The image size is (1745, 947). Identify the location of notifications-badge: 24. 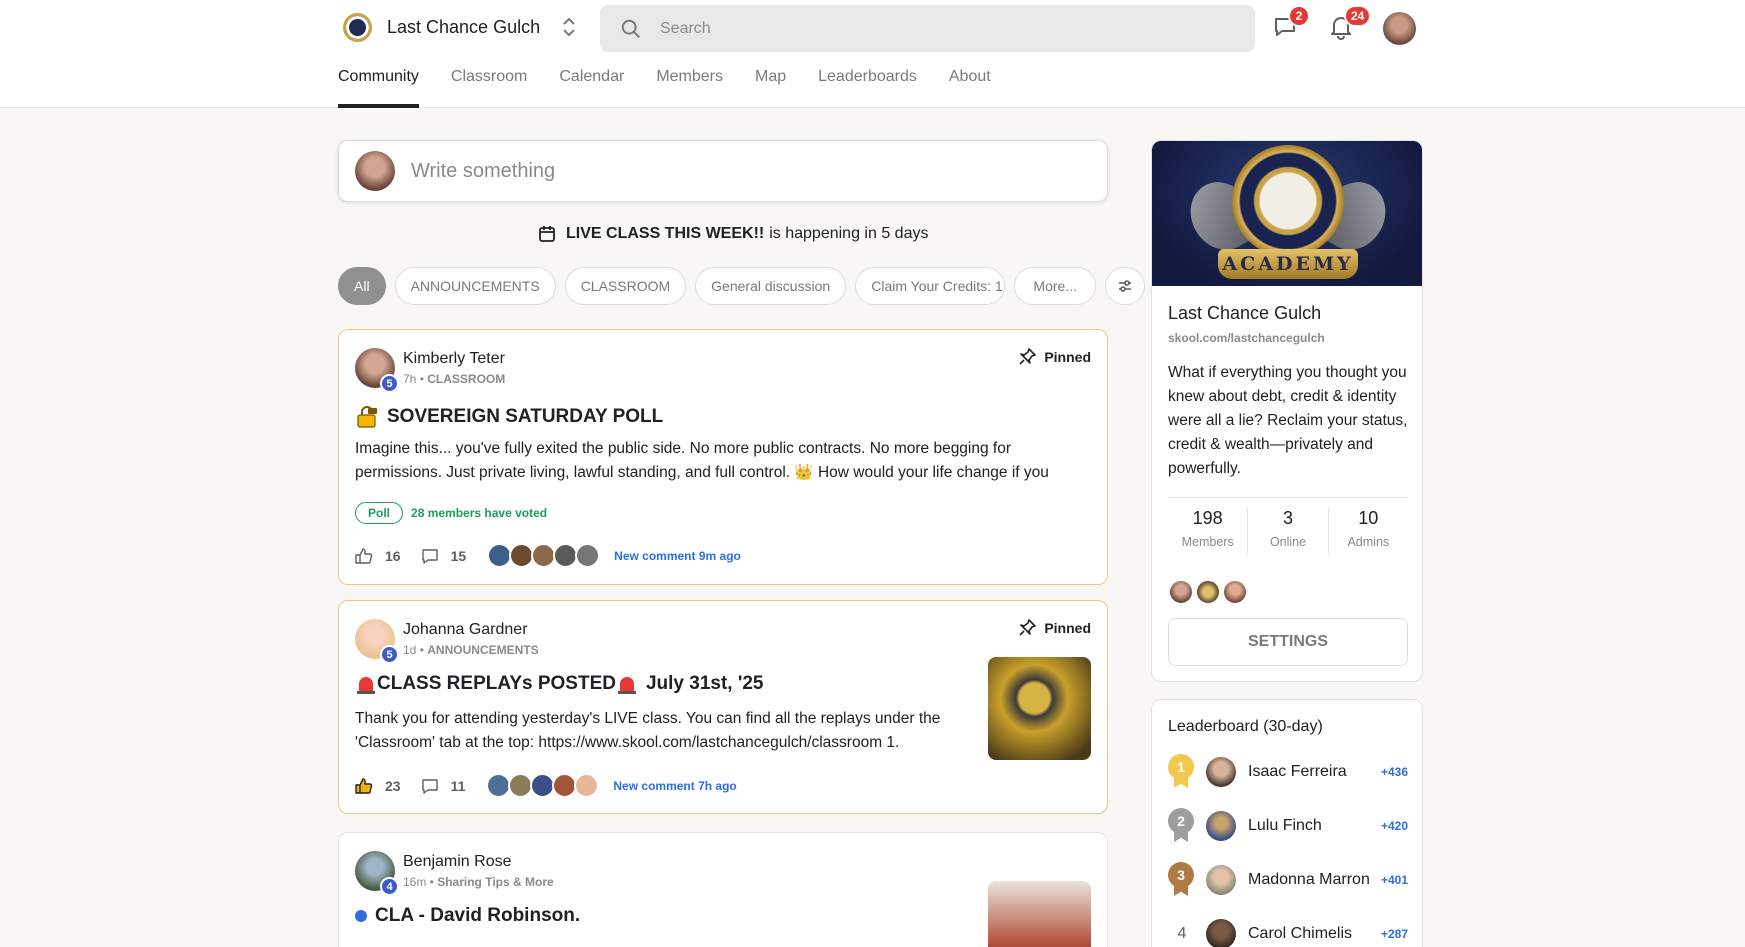
(1358, 16).